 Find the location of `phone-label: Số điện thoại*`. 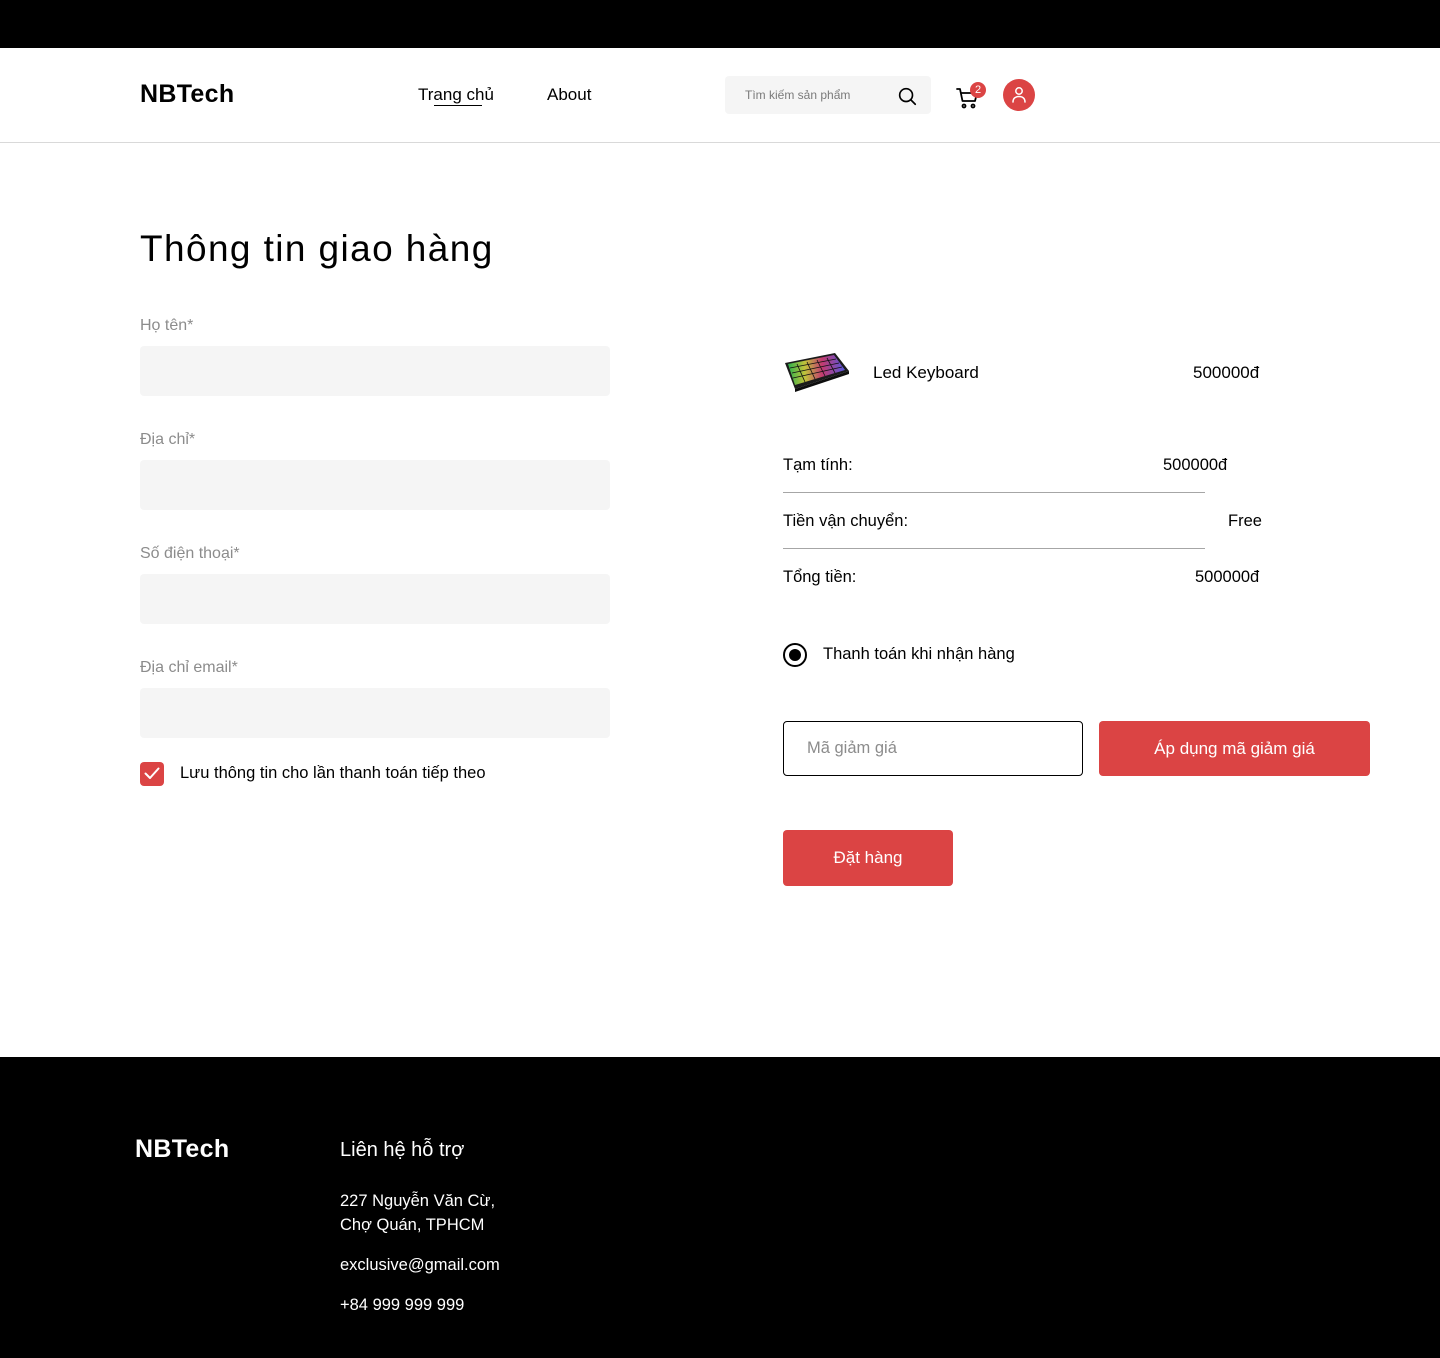

phone-label: Số điện thoại* is located at coordinates (190, 553).